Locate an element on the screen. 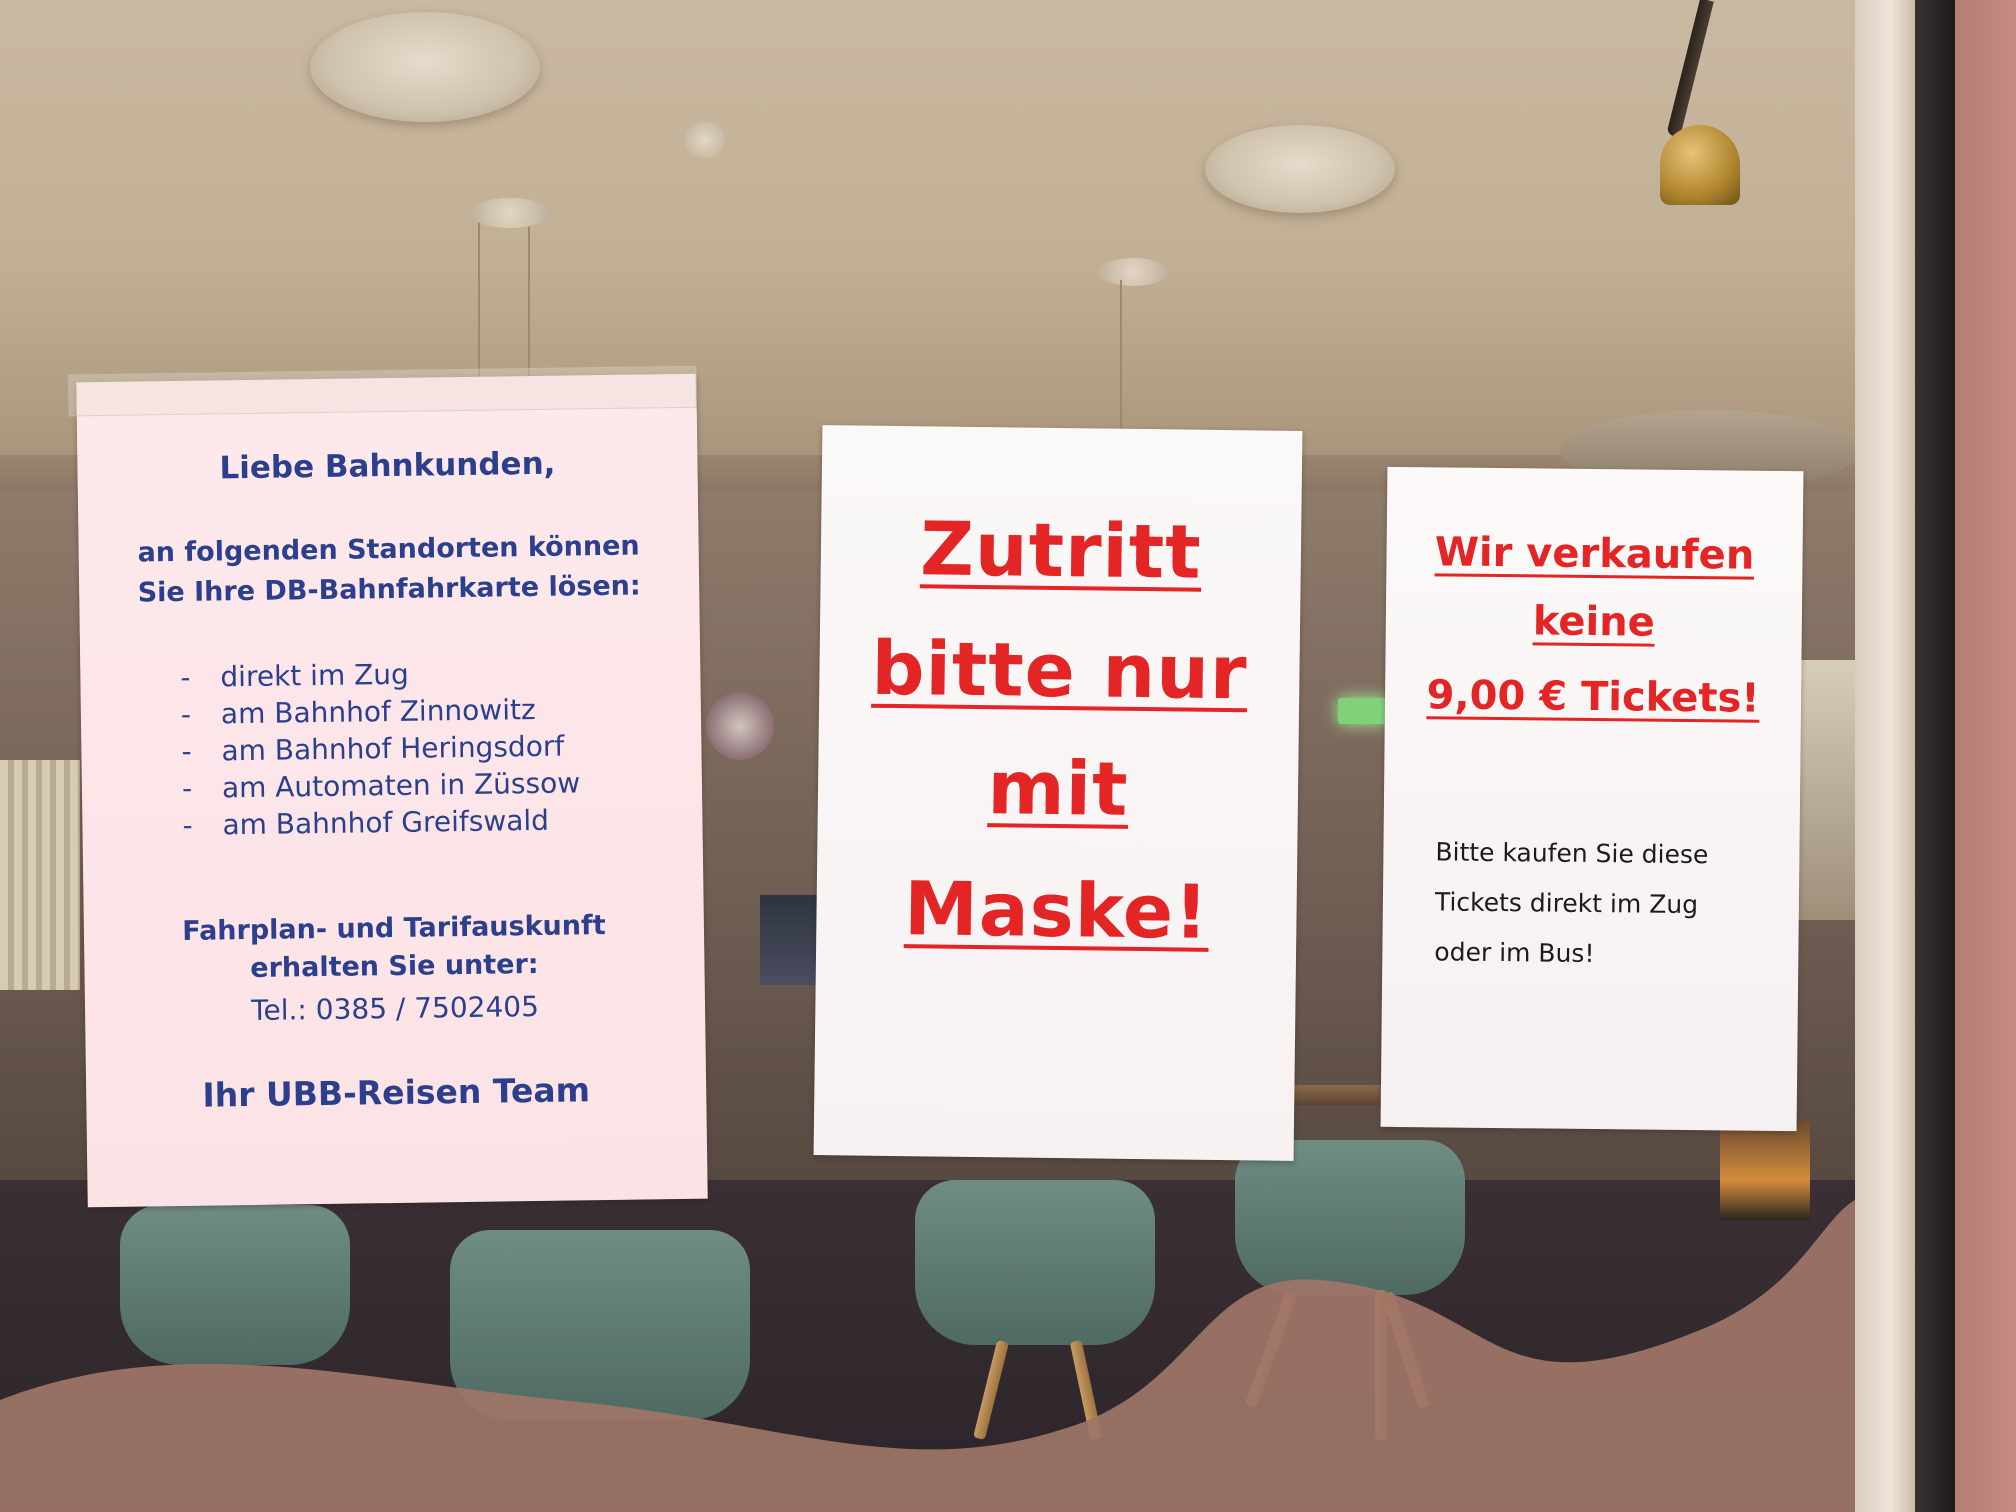 This screenshot has height=1512, width=2016. ticket-notice-headline: keine is located at coordinates (1594, 622).